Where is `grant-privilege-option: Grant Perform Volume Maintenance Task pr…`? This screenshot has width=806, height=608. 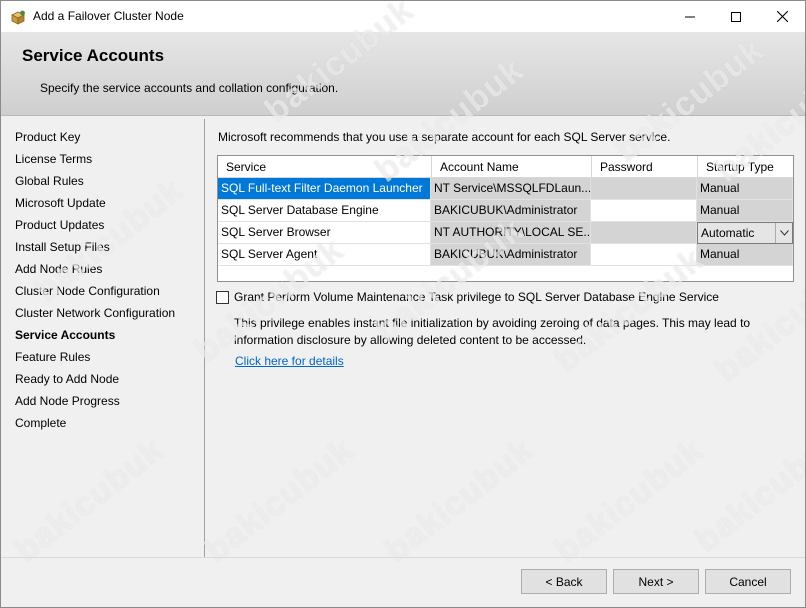 grant-privilege-option: Grant Perform Volume Maintenance Task pr… is located at coordinates (467, 297).